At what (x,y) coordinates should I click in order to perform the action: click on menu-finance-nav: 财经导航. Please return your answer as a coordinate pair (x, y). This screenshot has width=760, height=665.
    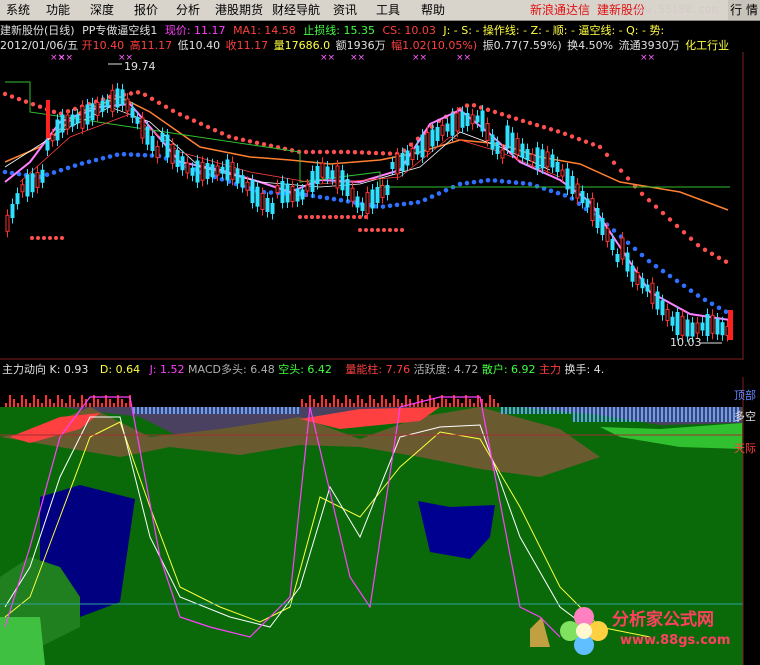
    Looking at the image, I should click on (296, 10).